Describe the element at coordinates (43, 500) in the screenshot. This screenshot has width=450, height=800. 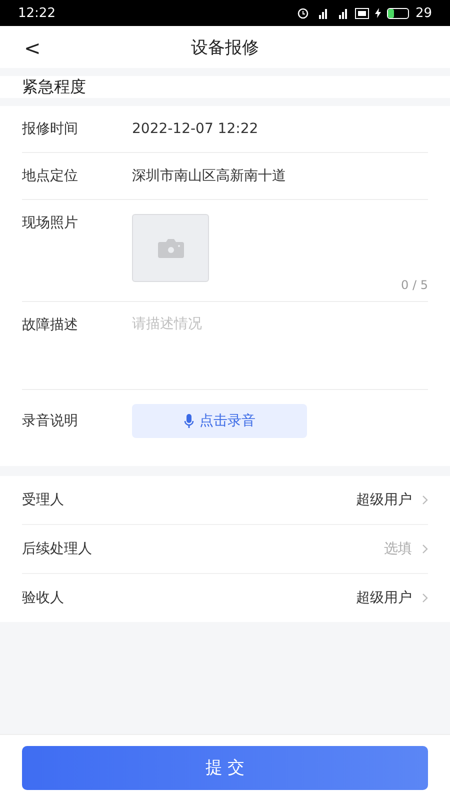
I see `field-label: 受理人` at that location.